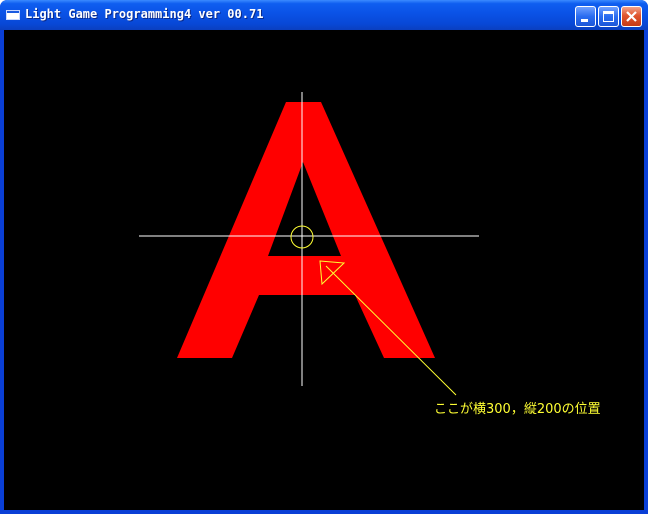 This screenshot has height=514, width=648. What do you see at coordinates (144, 14) in the screenshot?
I see `window-title: Light Game Programming4 ver 00.71` at bounding box center [144, 14].